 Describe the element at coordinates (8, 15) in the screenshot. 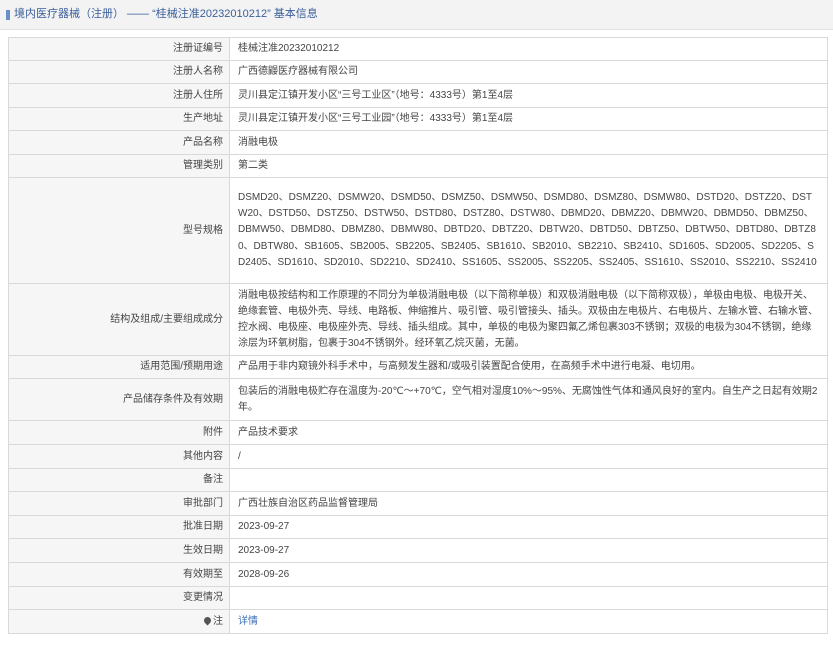

I see `title-marker-icon` at that location.